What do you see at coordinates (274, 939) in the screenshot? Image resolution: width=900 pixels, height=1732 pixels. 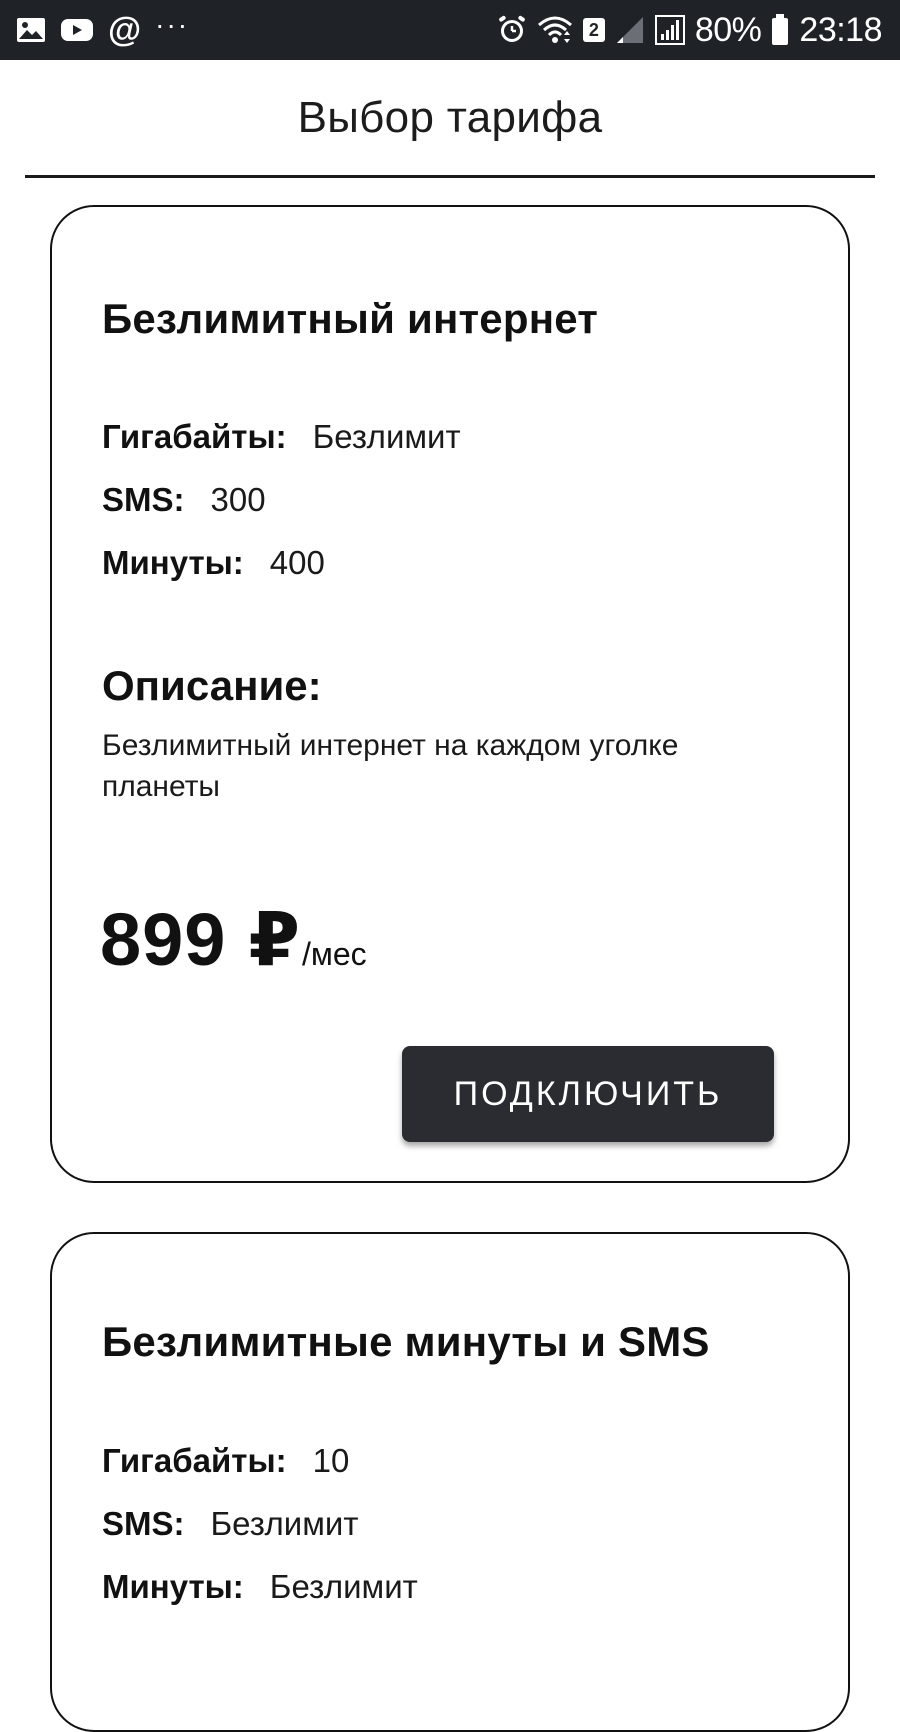 I see `ruble-sign: ₽` at bounding box center [274, 939].